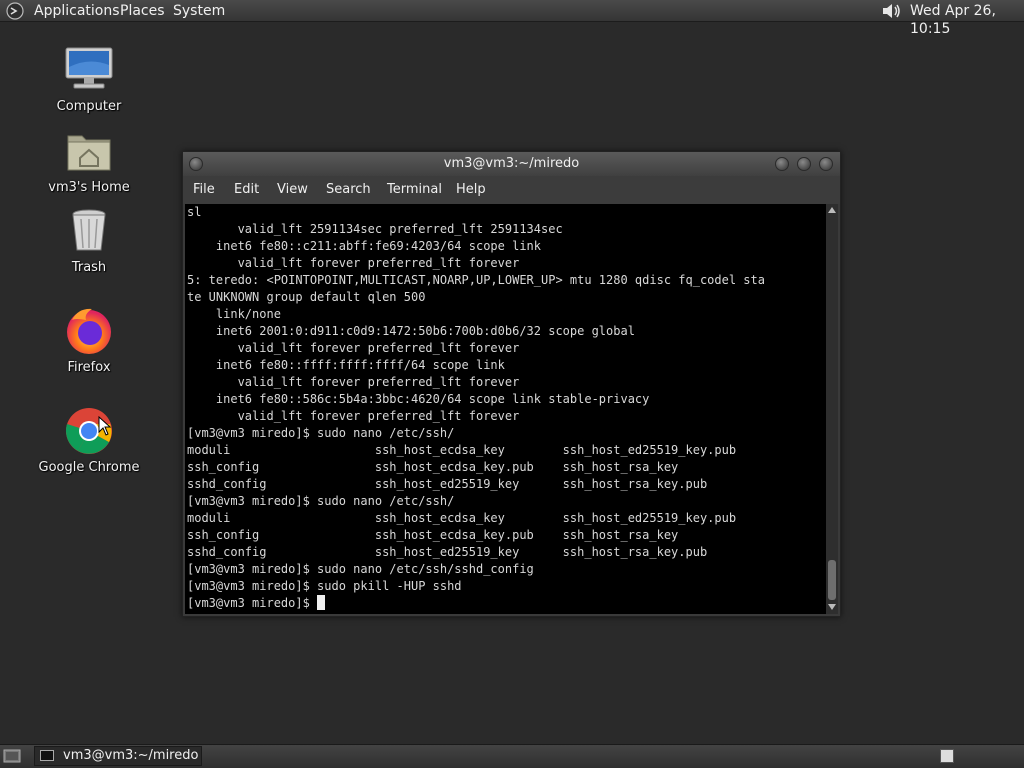  What do you see at coordinates (826, 164) in the screenshot?
I see `close-button` at bounding box center [826, 164].